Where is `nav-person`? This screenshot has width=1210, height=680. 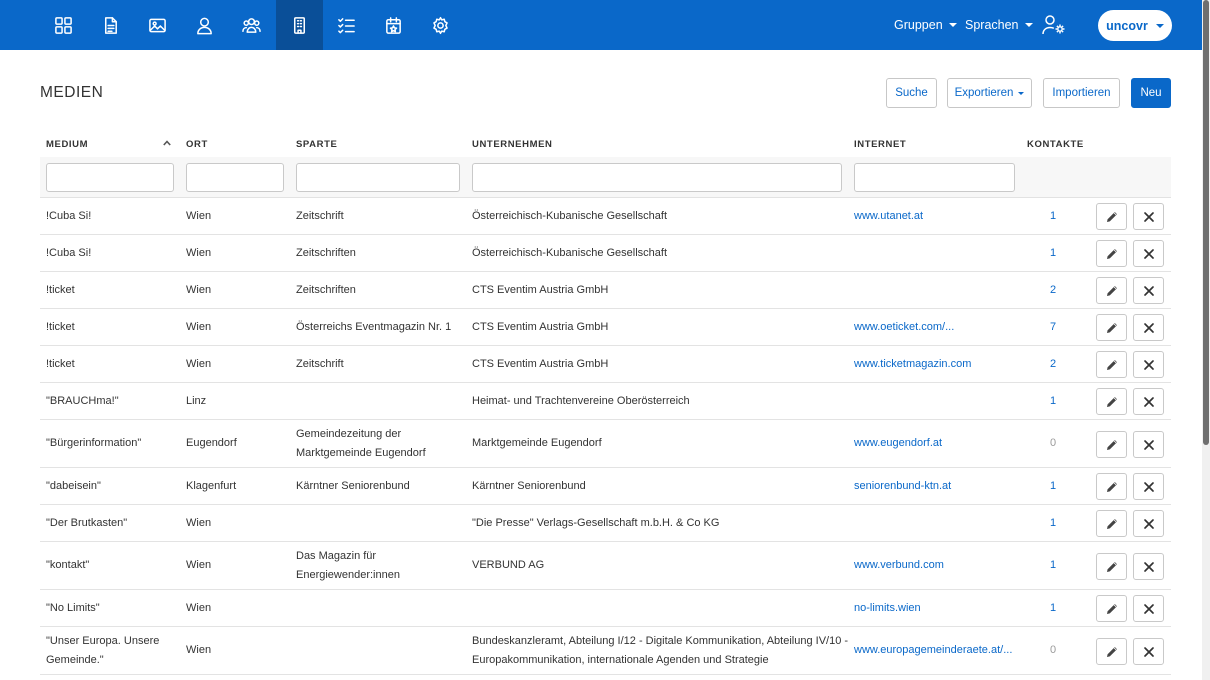
nav-person is located at coordinates (204, 25).